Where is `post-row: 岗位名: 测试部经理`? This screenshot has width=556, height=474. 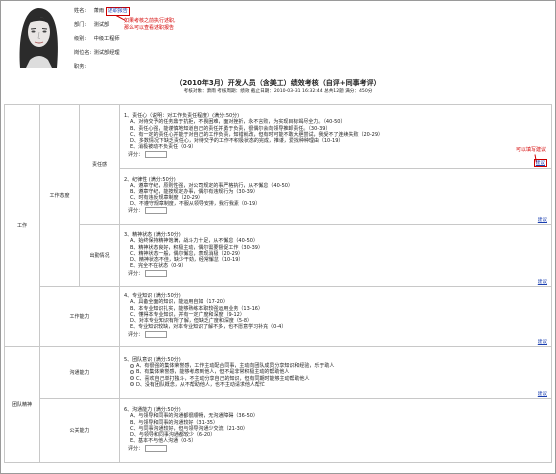
post-row: 岗位名: 测试部经理 is located at coordinates (102, 53).